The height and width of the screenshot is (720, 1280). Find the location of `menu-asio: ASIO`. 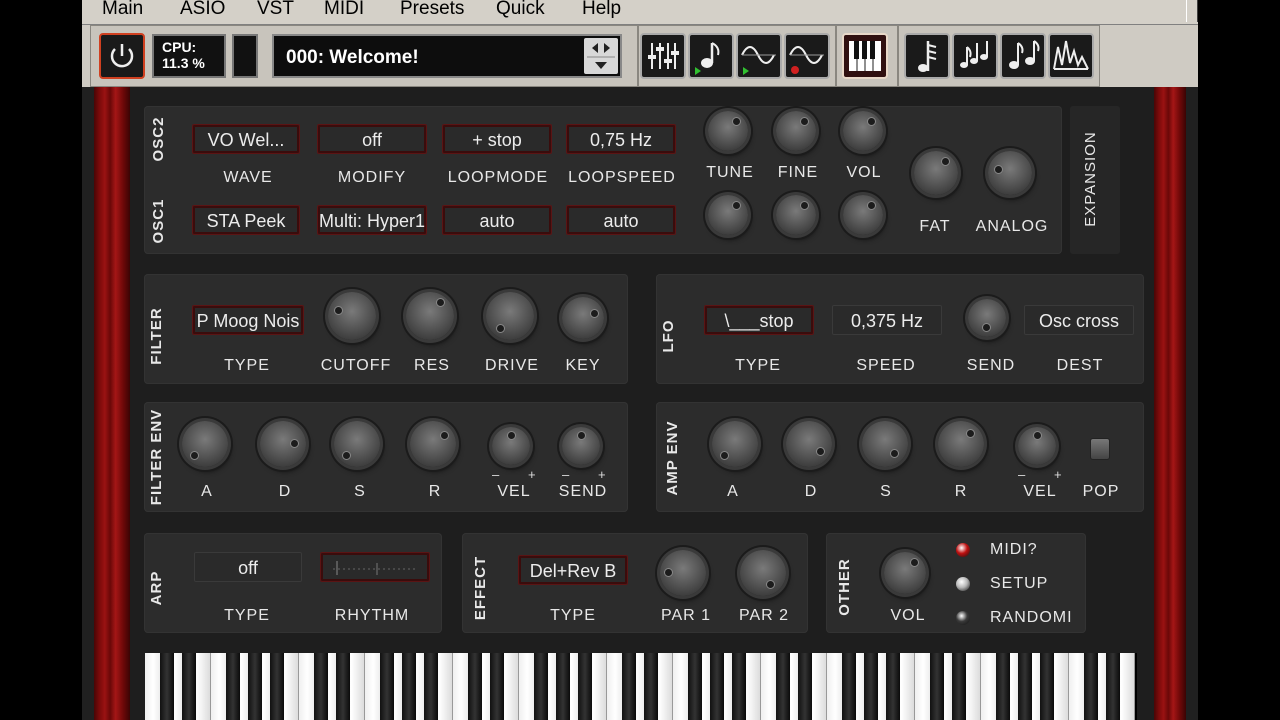

menu-asio: ASIO is located at coordinates (202, 10).